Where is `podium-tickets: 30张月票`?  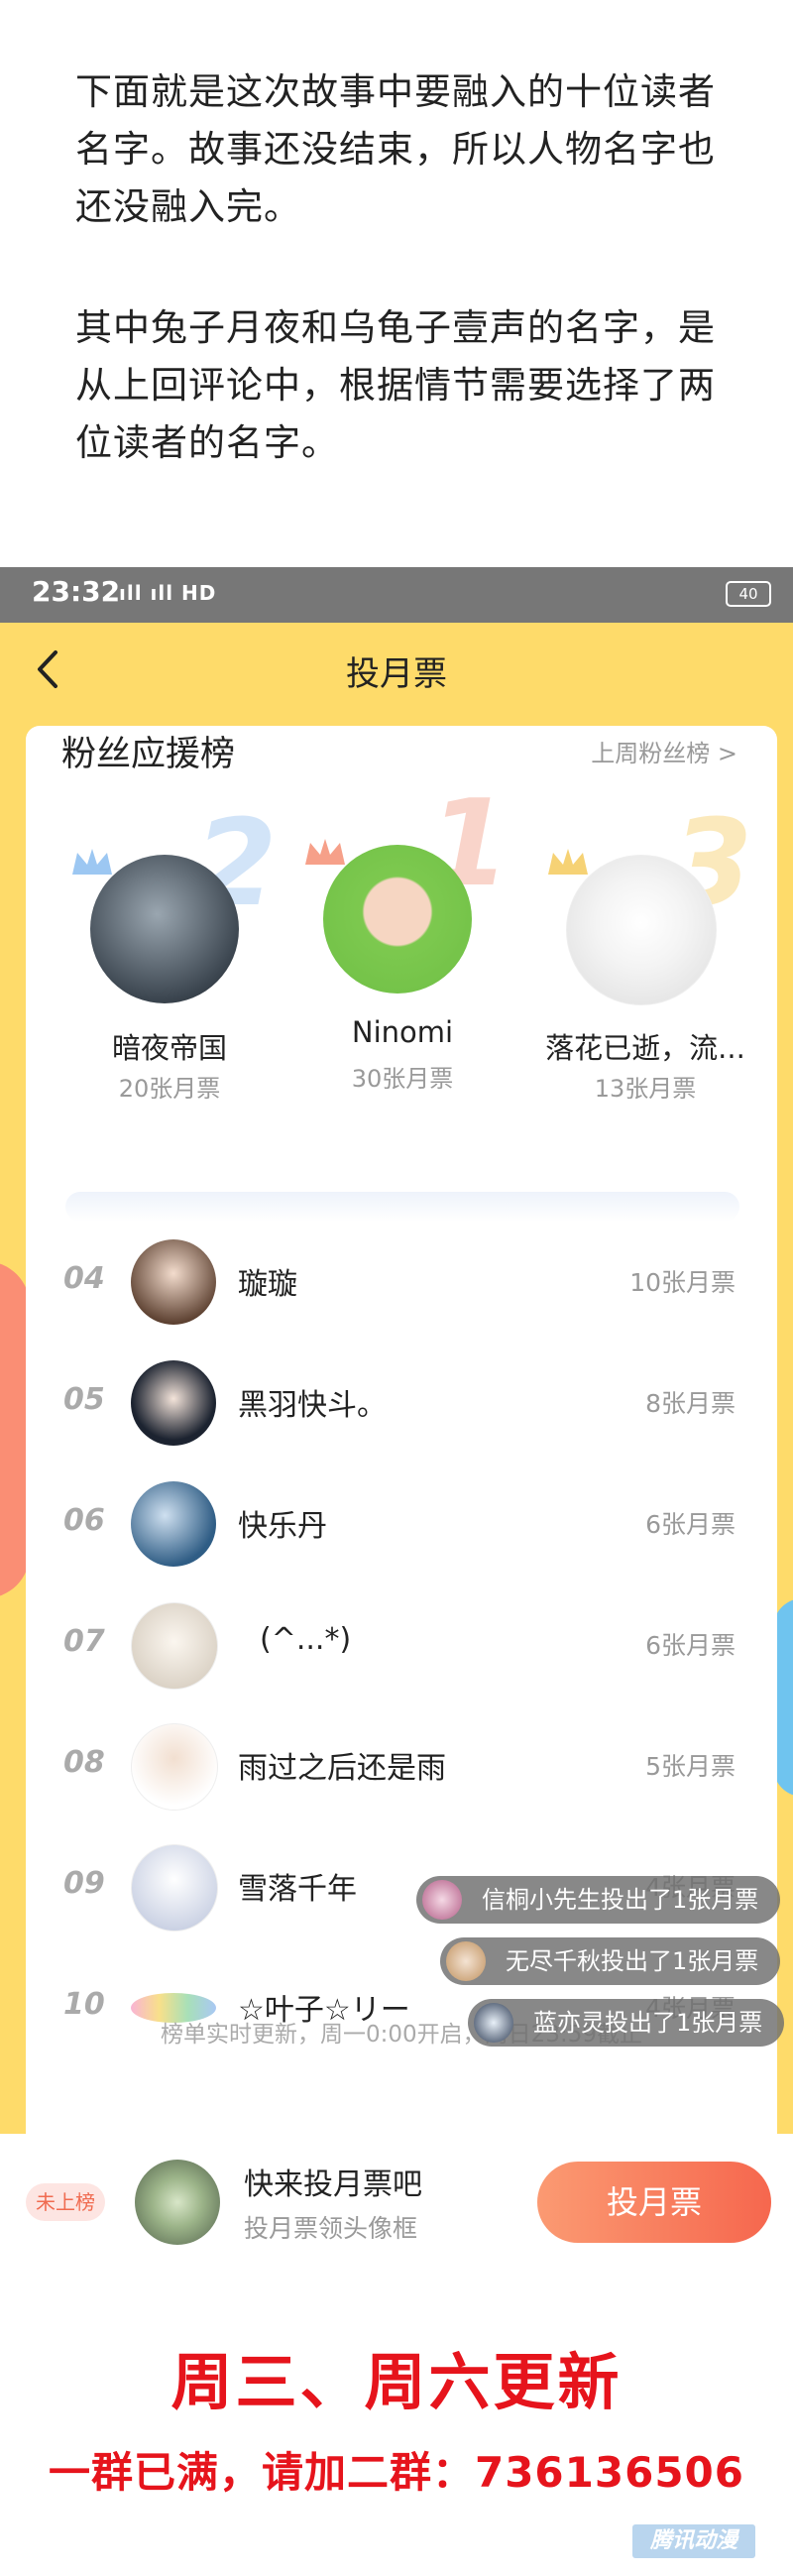
podium-tickets: 30张月票 is located at coordinates (402, 1079).